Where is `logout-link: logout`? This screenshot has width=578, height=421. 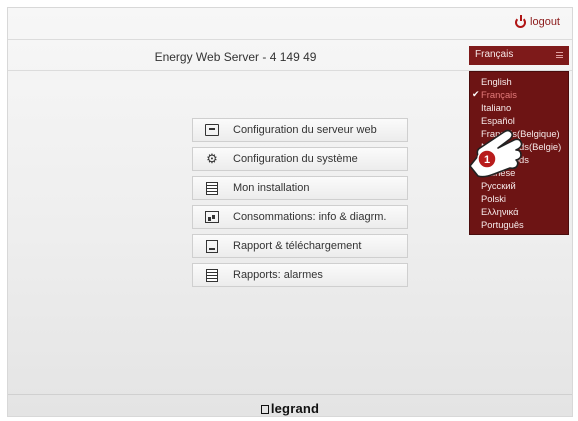 logout-link: logout is located at coordinates (537, 21).